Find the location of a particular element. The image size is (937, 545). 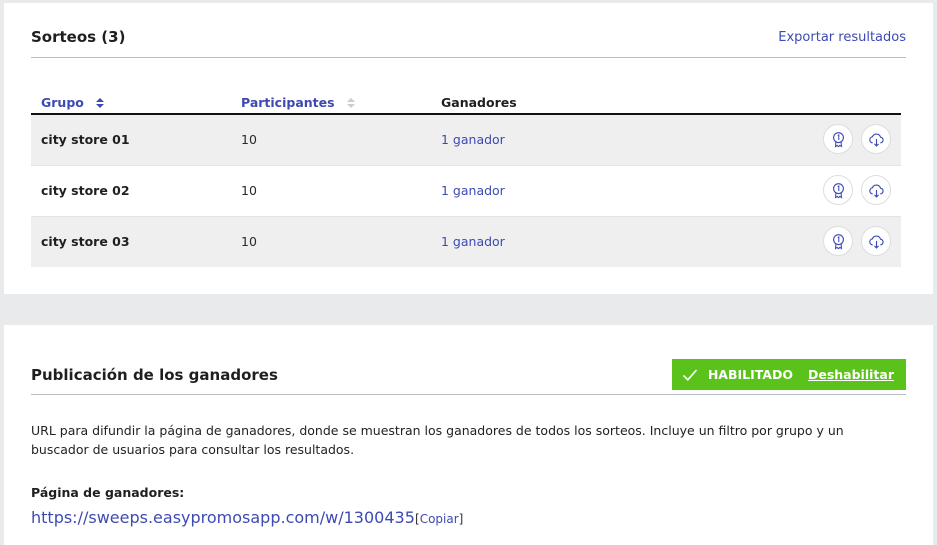

status-badge: HABILITADO Deshabilitar is located at coordinates (788, 374).